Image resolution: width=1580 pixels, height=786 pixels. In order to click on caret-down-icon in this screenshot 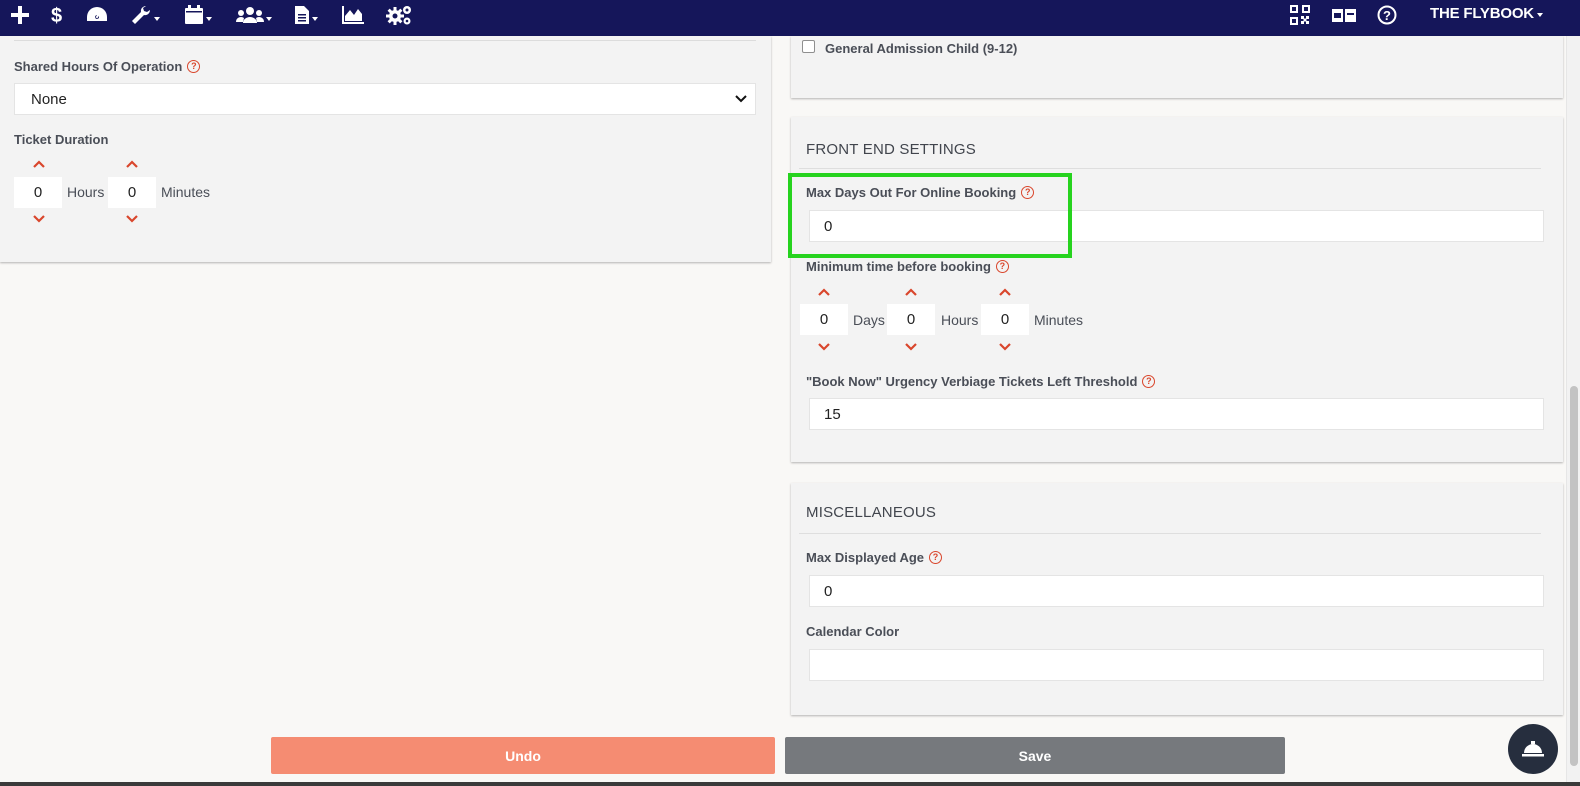, I will do `click(1539, 14)`.